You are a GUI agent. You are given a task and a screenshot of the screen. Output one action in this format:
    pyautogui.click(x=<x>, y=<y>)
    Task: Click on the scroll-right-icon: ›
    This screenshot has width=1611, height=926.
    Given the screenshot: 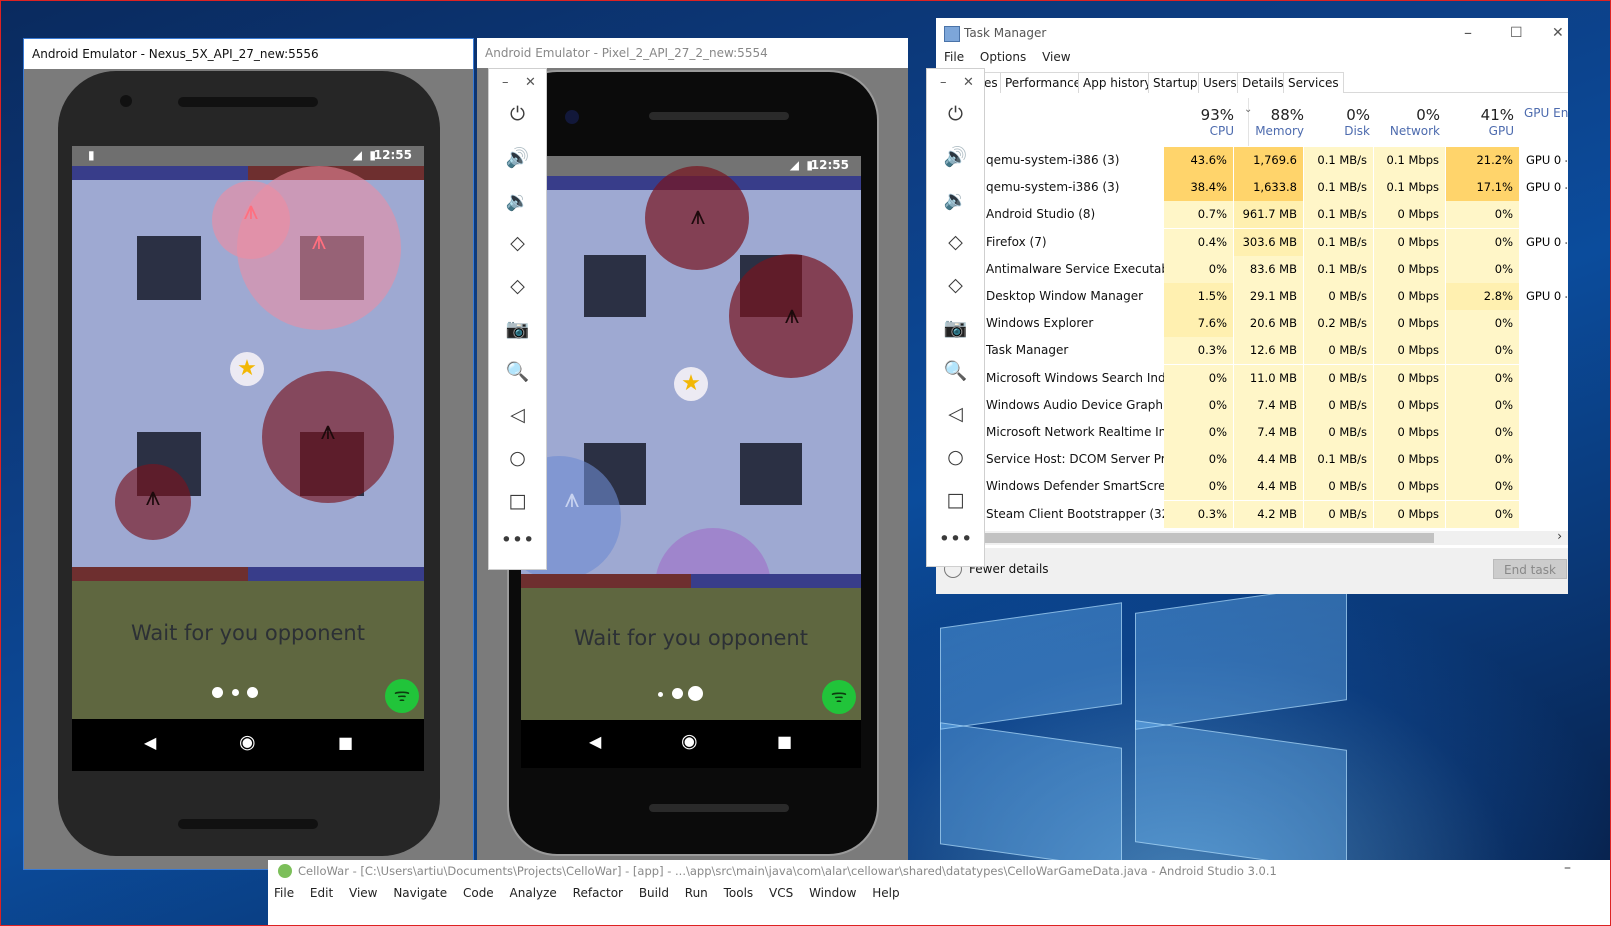 What is the action you would take?
    pyautogui.click(x=1559, y=536)
    